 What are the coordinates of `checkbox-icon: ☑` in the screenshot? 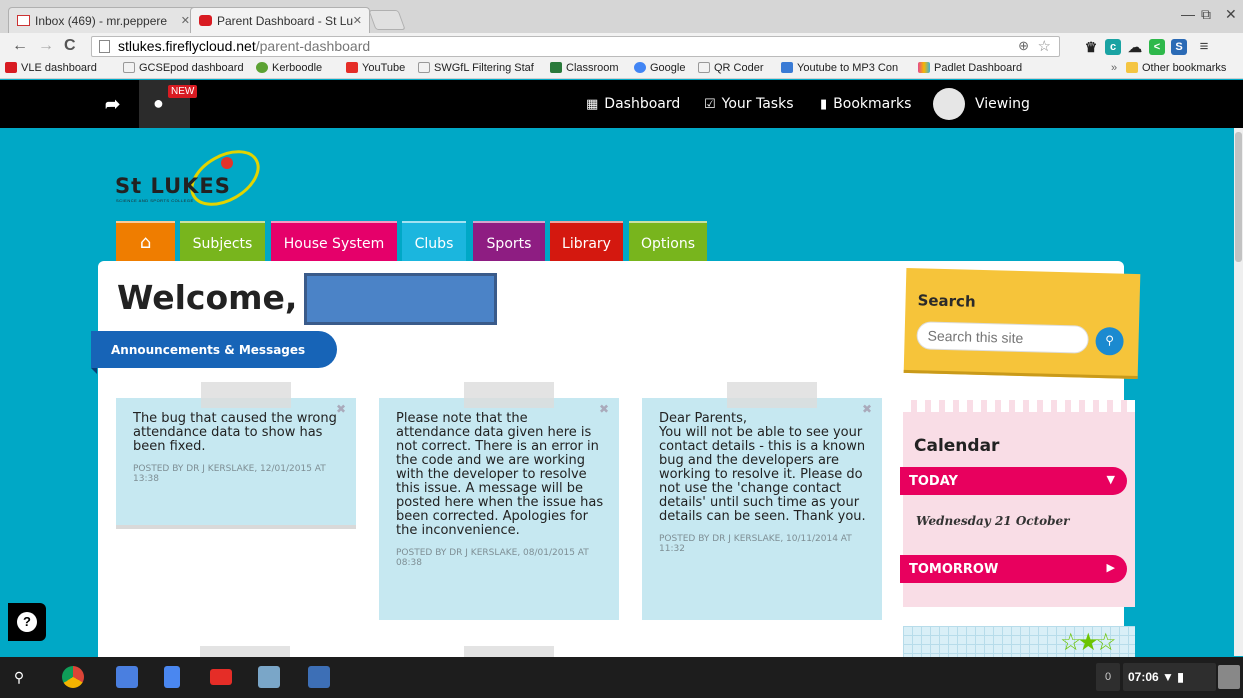 It's located at (710, 104).